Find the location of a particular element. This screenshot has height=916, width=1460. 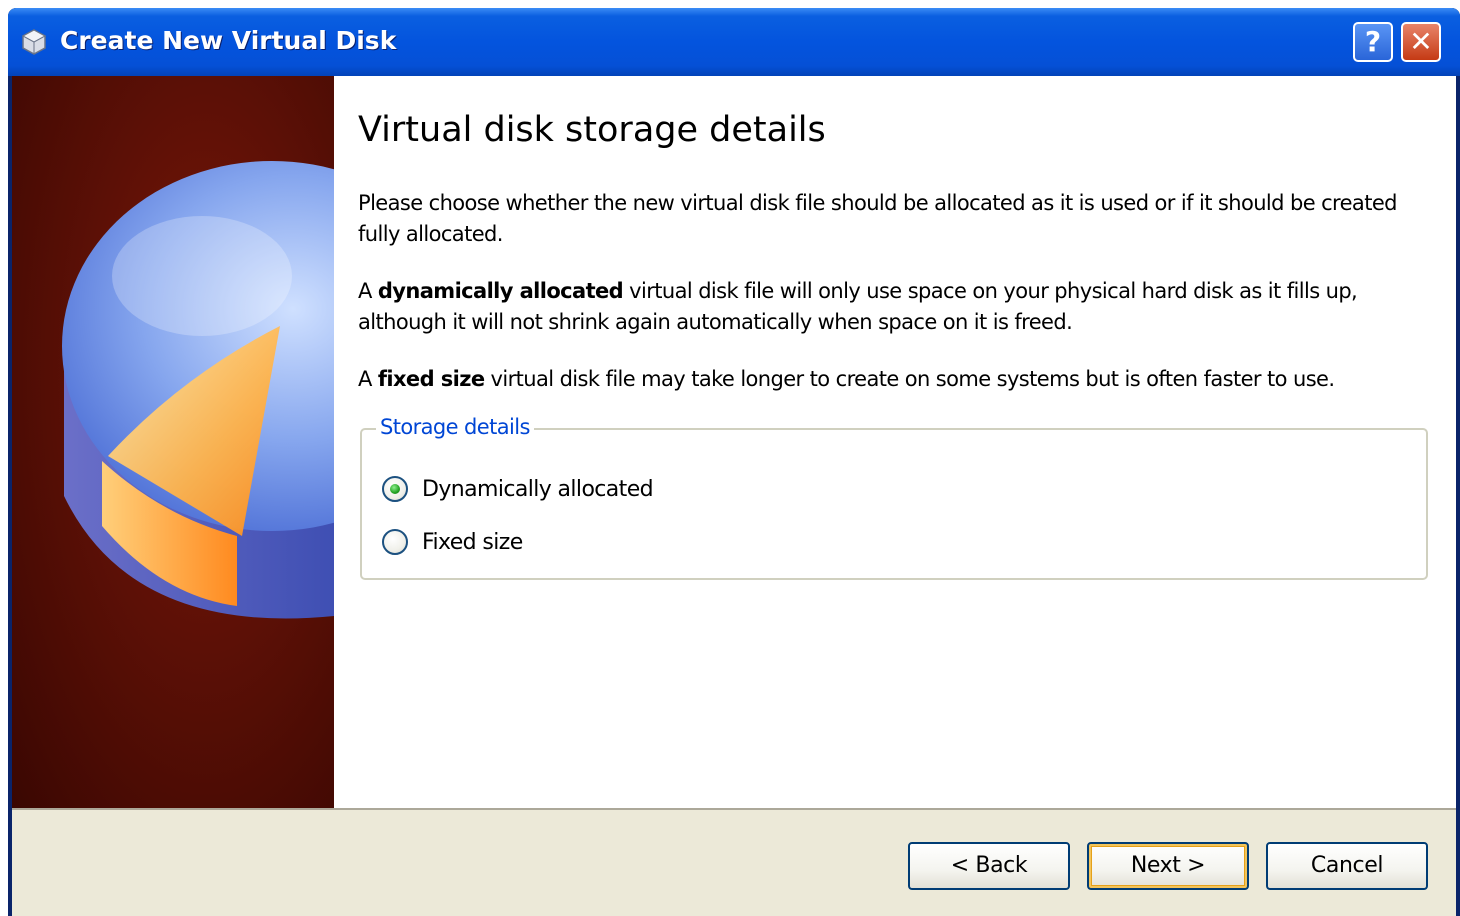

fixed-size-radio is located at coordinates (395, 542).